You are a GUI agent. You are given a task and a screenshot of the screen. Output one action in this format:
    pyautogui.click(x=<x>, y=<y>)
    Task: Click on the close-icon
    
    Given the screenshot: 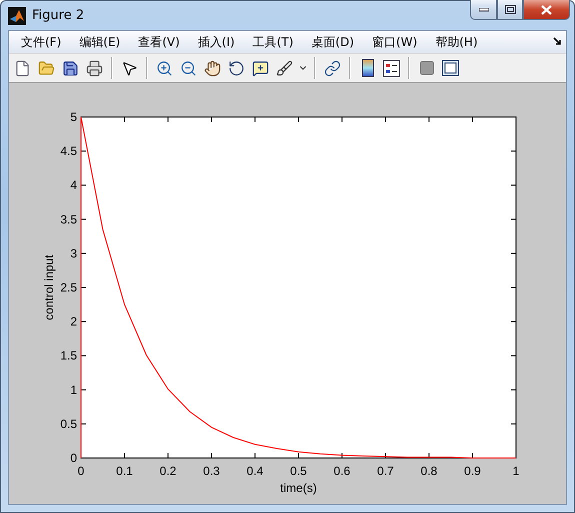 What is the action you would take?
    pyautogui.click(x=546, y=9)
    